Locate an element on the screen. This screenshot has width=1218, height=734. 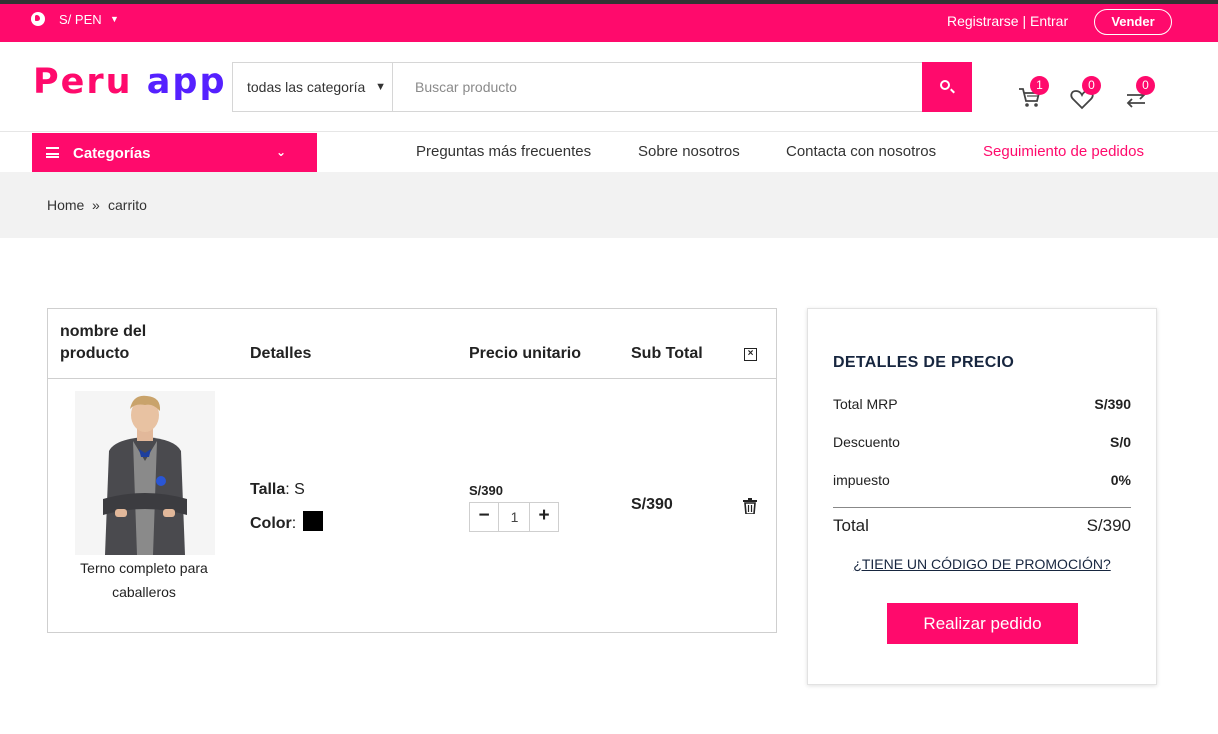
categories-label: Categorías is located at coordinates (112, 153).